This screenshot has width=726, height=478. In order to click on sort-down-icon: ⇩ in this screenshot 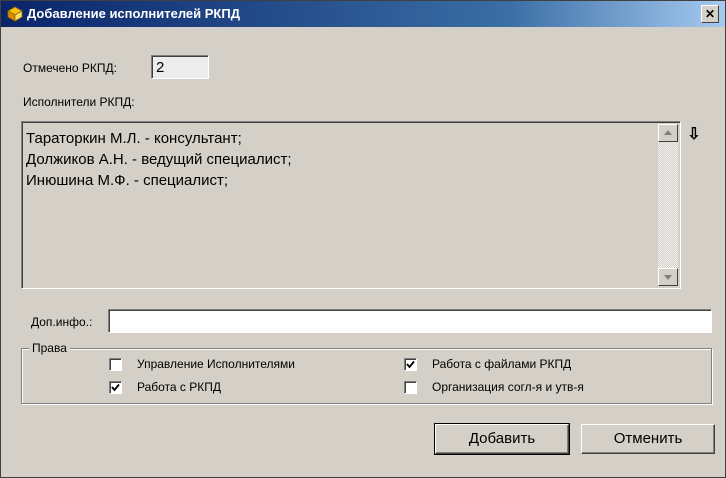, I will do `click(694, 134)`.